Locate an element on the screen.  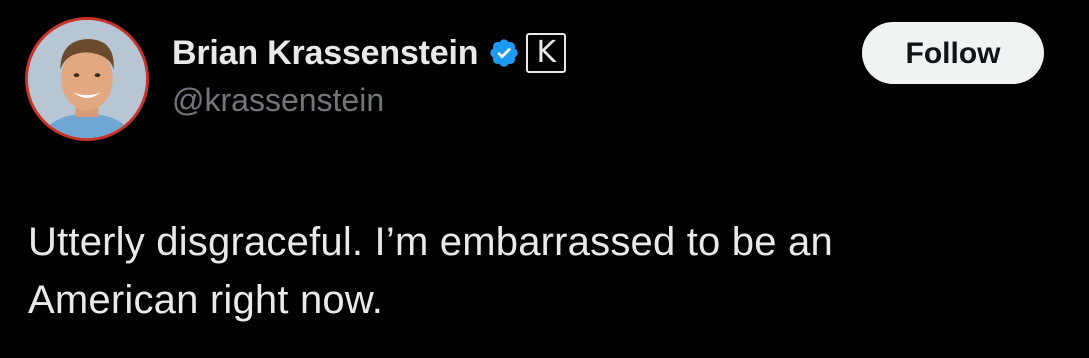
follow-button: Follow is located at coordinates (953, 53).